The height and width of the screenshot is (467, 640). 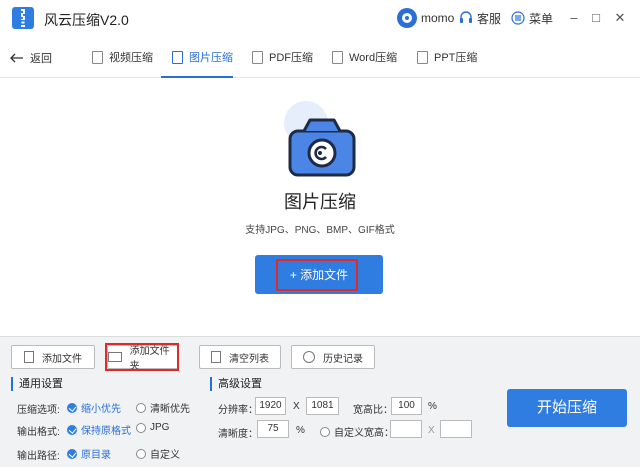 I want to click on radio-clarity-first: 清晰优先, so click(x=163, y=407).